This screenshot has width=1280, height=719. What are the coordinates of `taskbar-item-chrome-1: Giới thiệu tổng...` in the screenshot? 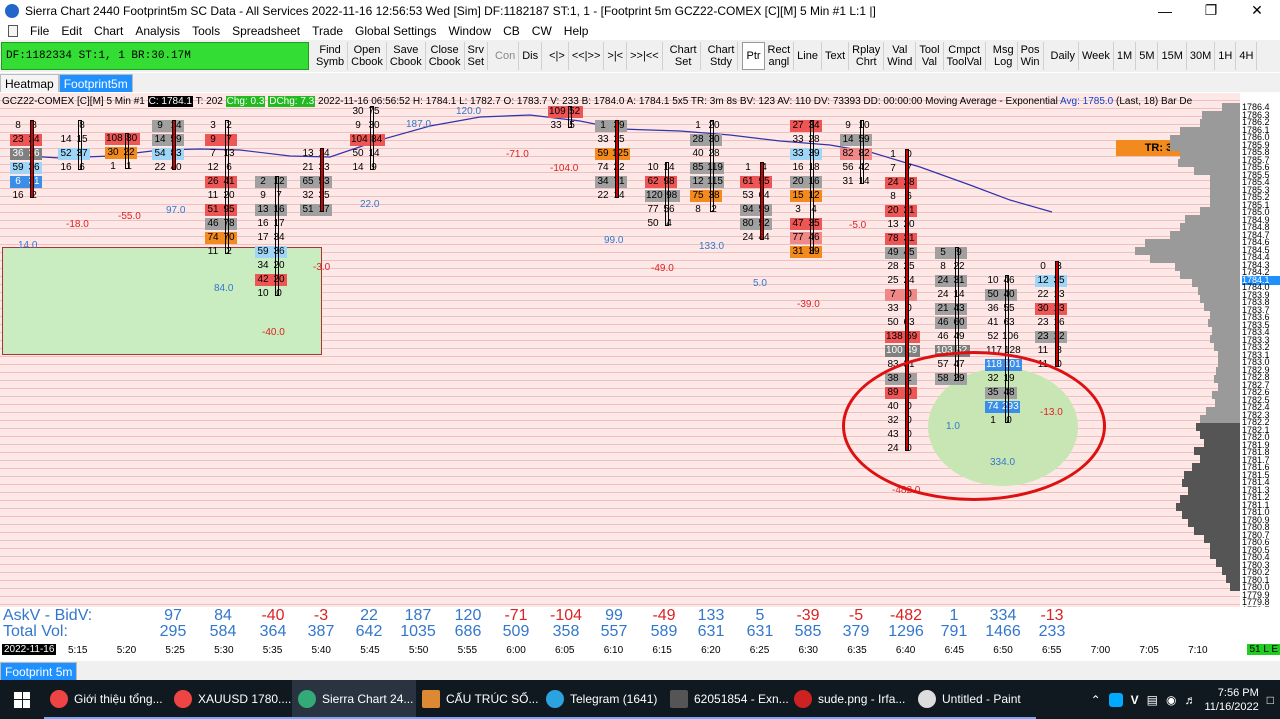 It's located at (106, 699).